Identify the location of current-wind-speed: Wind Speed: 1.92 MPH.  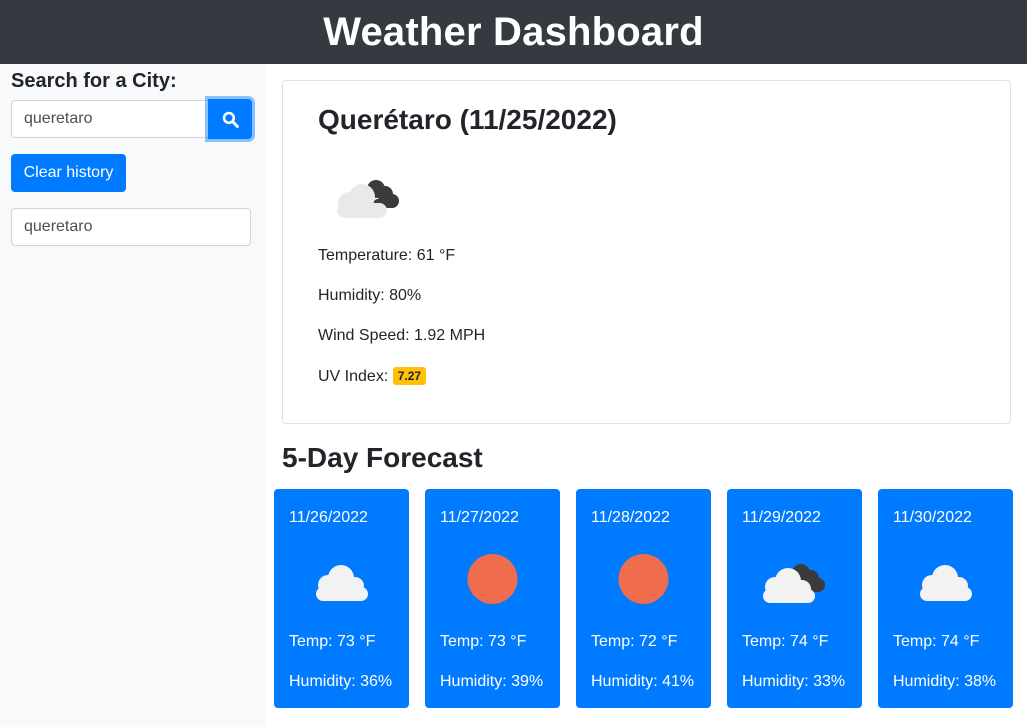
(402, 335).